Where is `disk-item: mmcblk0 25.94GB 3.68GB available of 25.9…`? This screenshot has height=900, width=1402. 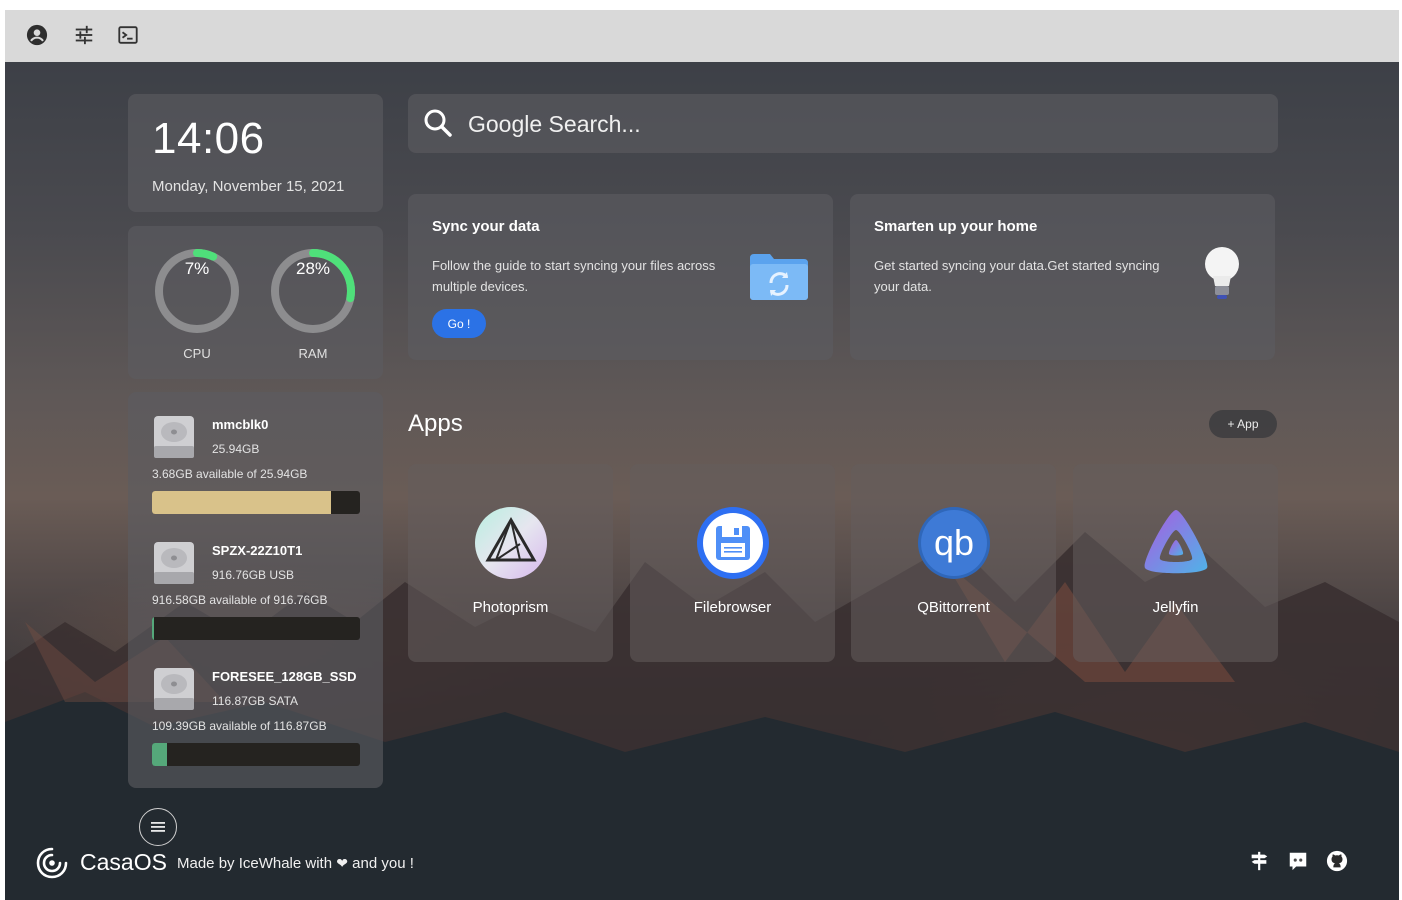
disk-item: mmcblk0 25.94GB 3.68GB available of 25.9… is located at coordinates (257, 477).